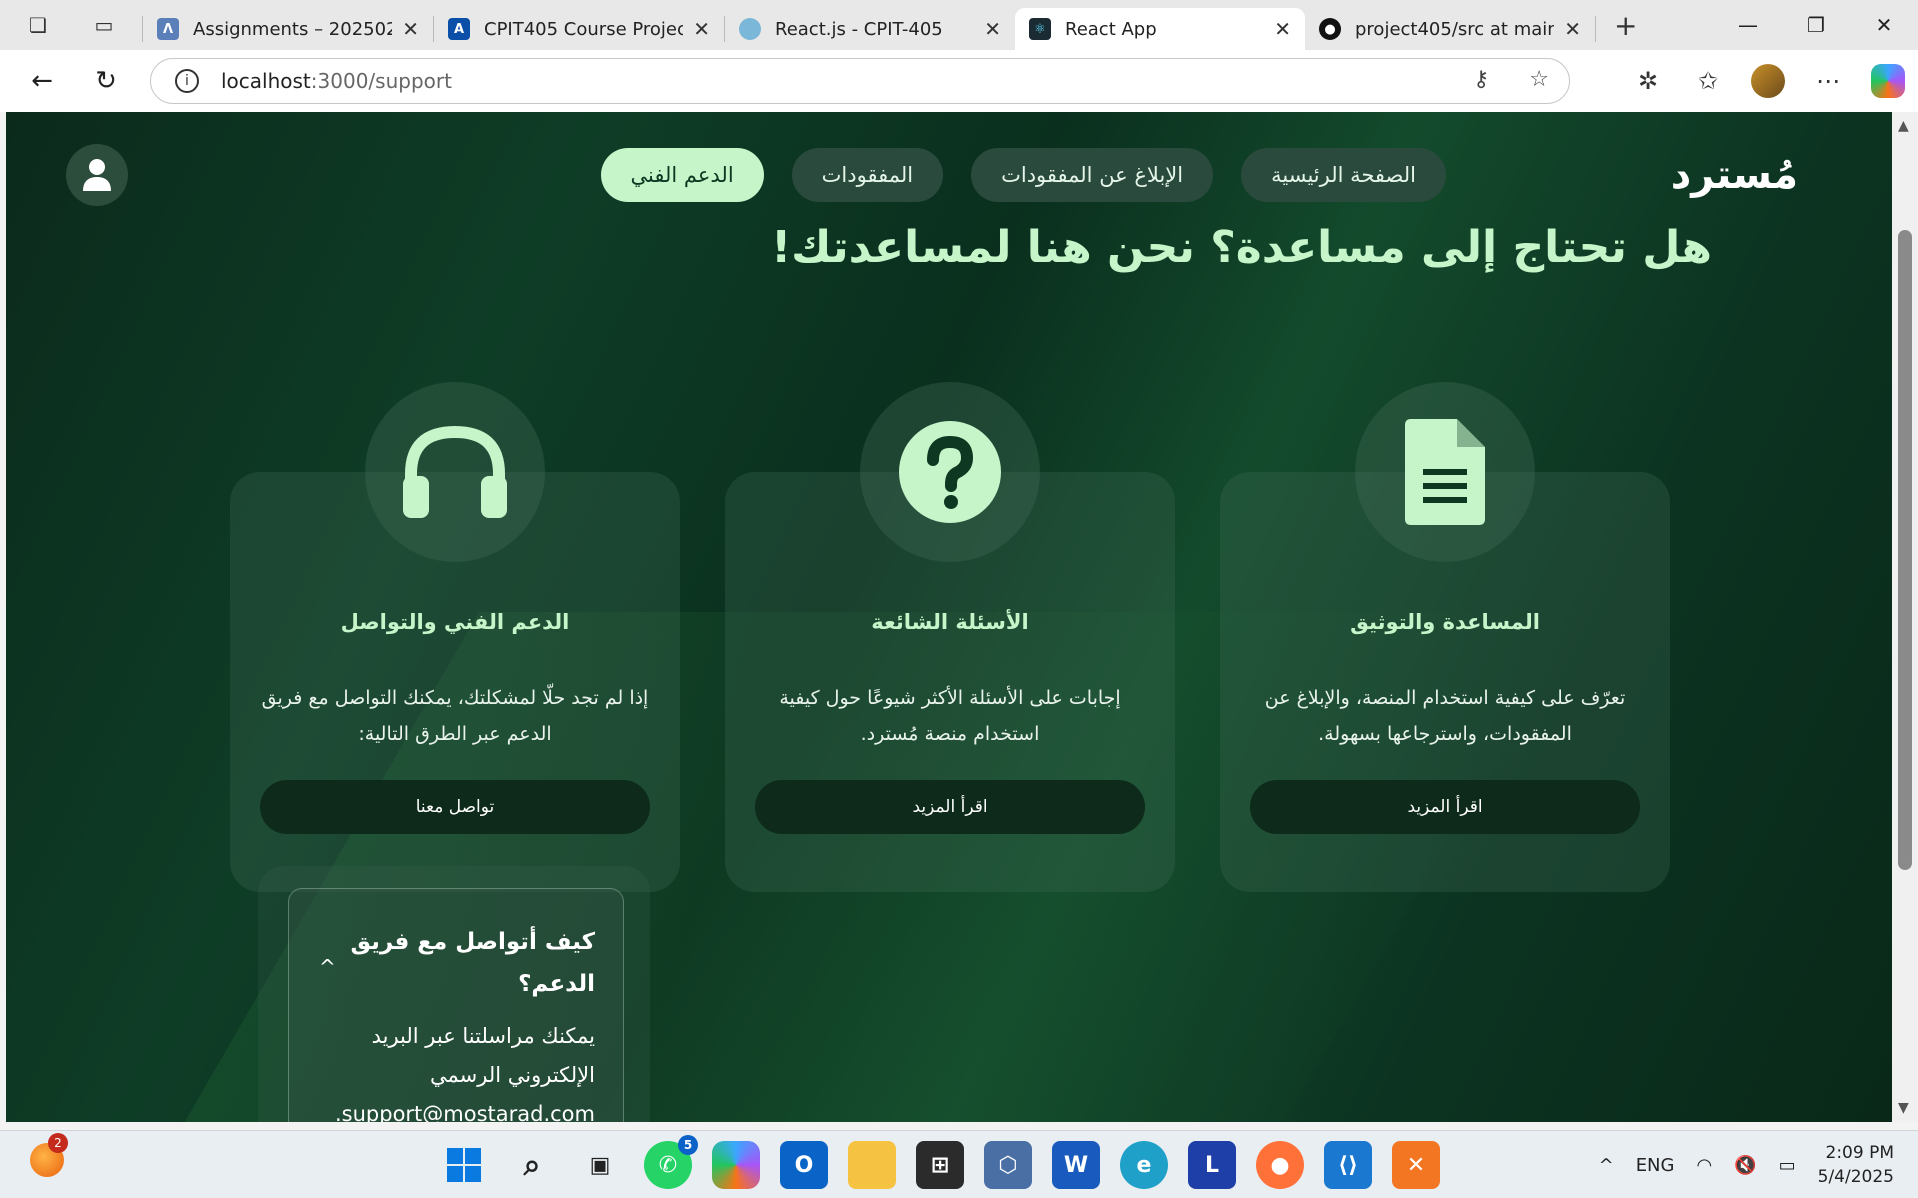 The height and width of the screenshot is (1198, 1918). What do you see at coordinates (804, 1165) in the screenshot?
I see `outlook-icon: O` at bounding box center [804, 1165].